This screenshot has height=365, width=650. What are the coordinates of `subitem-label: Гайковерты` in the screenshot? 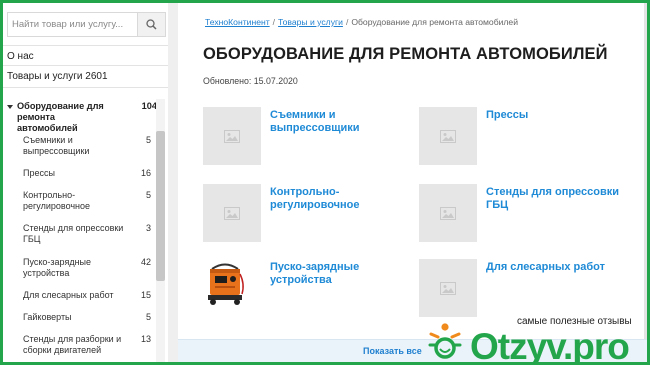 It's located at (47, 317).